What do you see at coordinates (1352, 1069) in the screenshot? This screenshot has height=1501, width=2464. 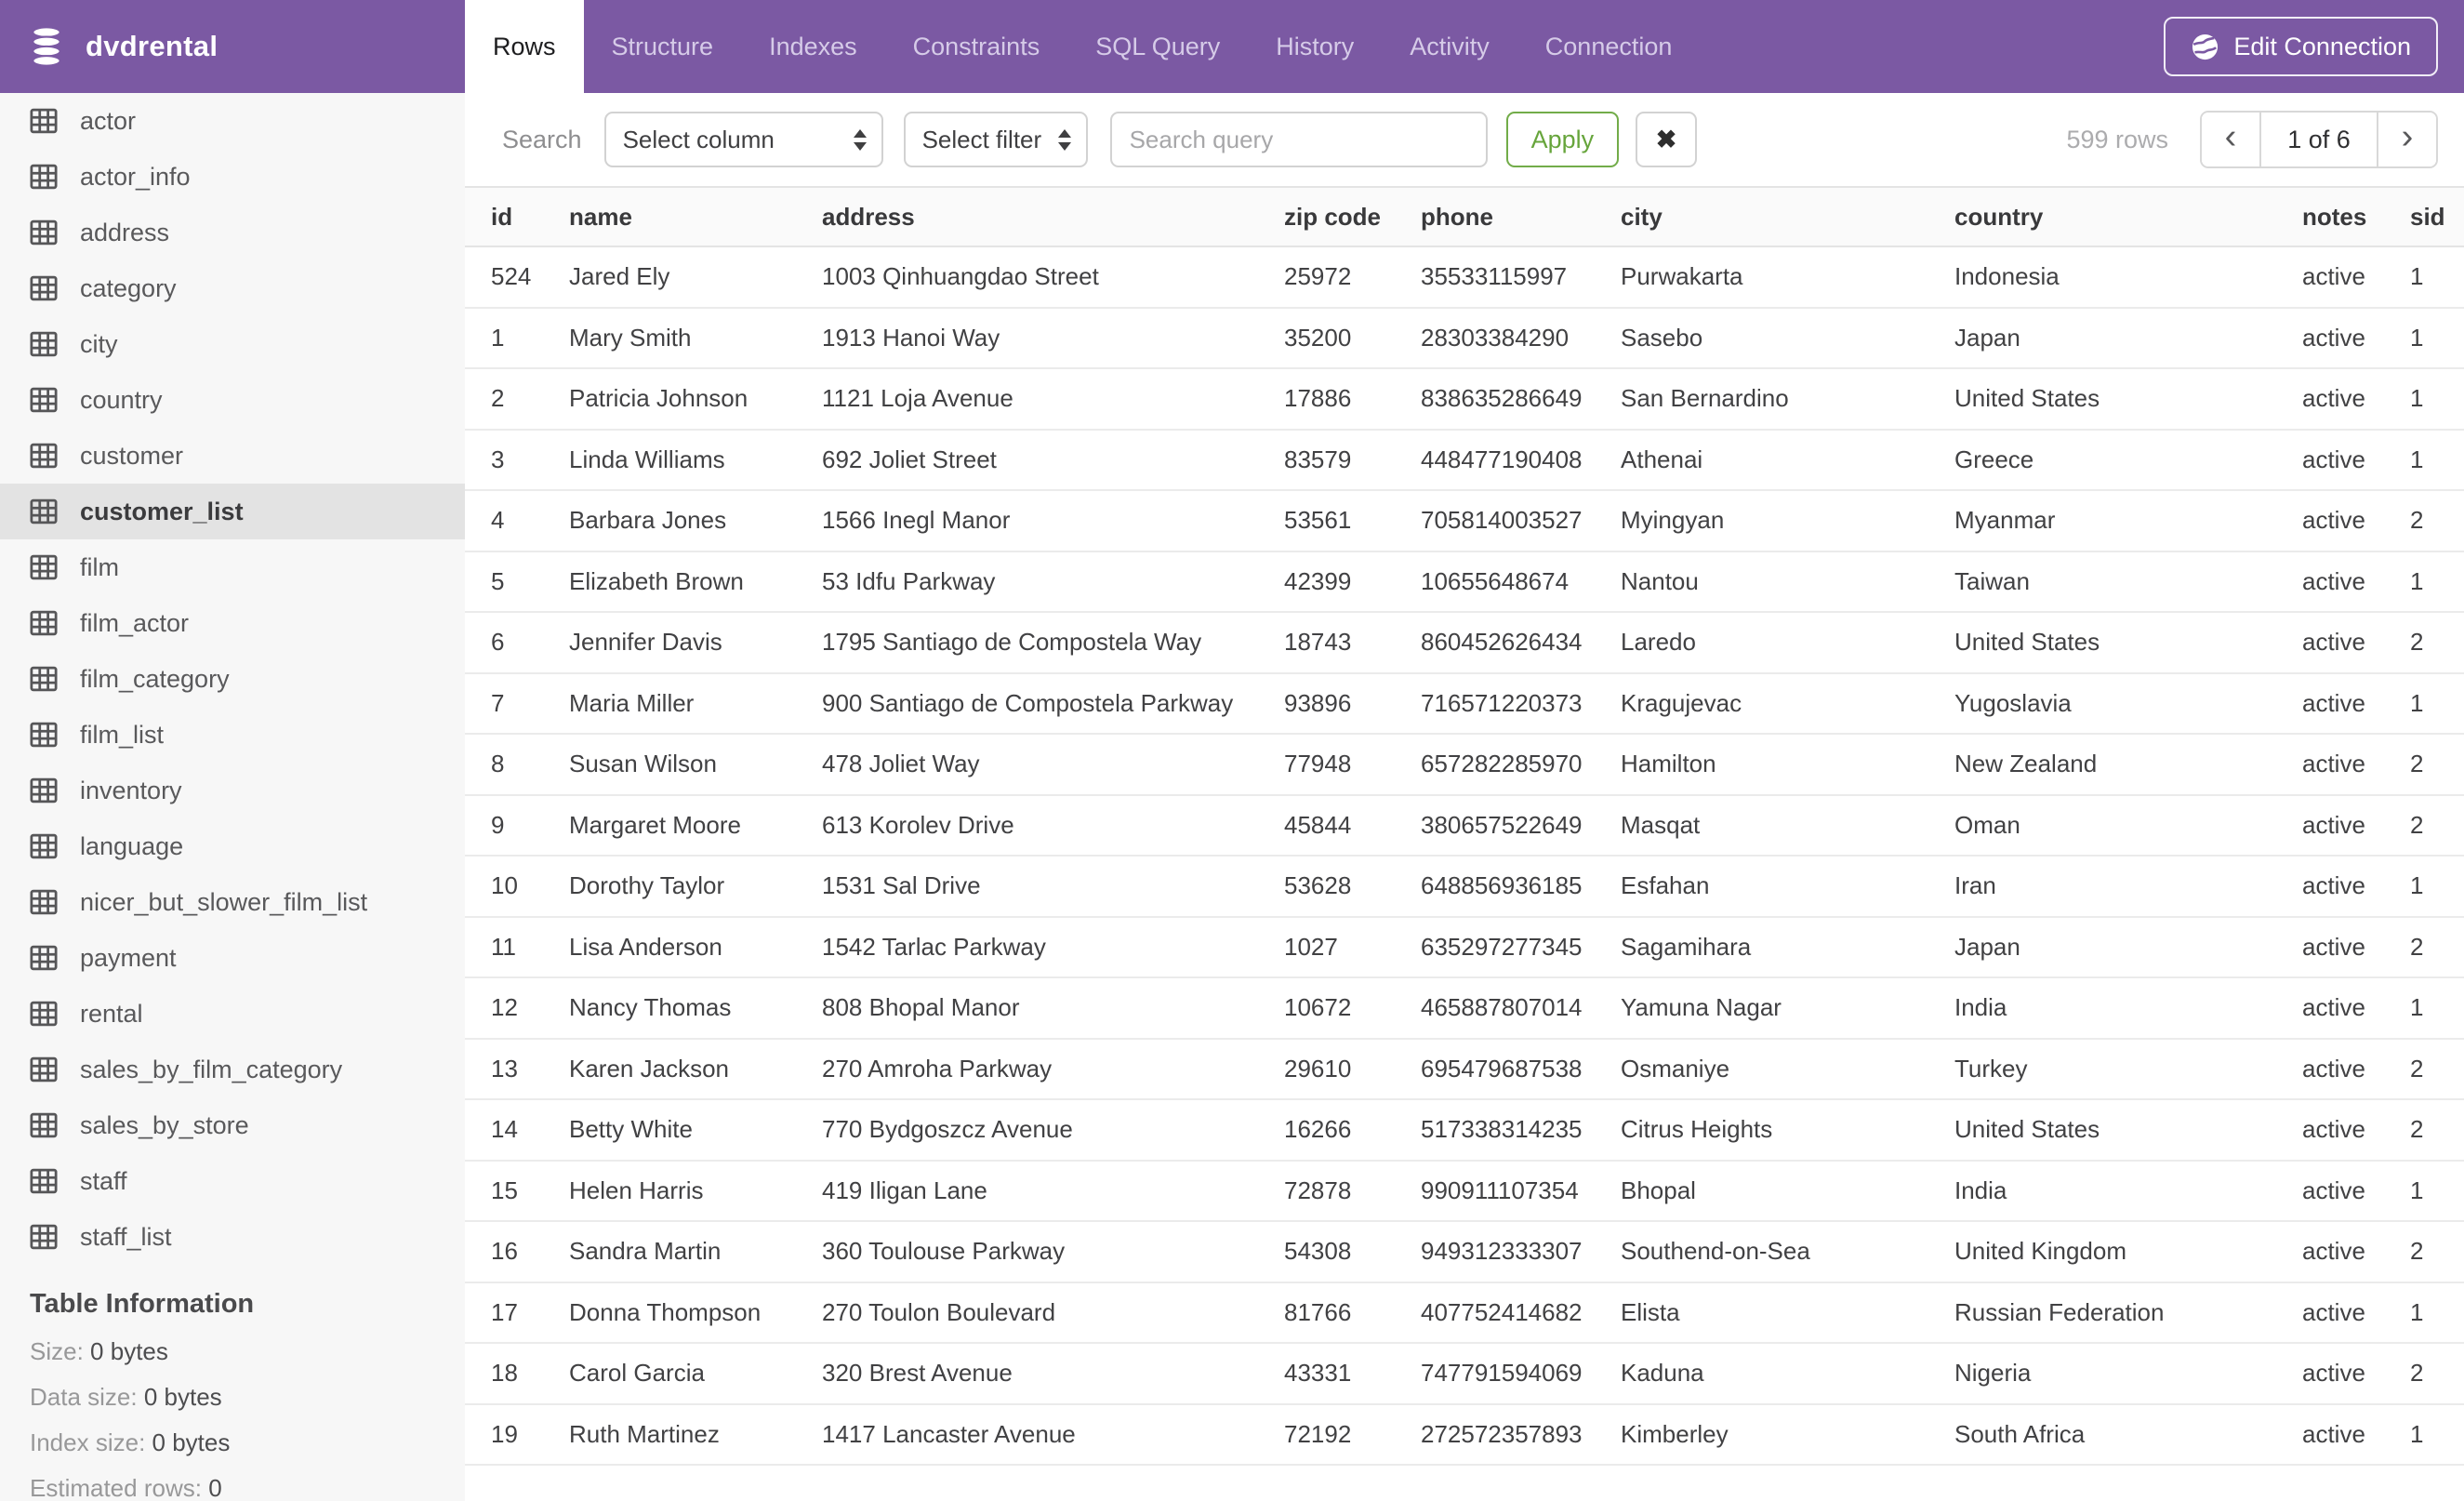 I see `cell-zip-code: 29610` at bounding box center [1352, 1069].